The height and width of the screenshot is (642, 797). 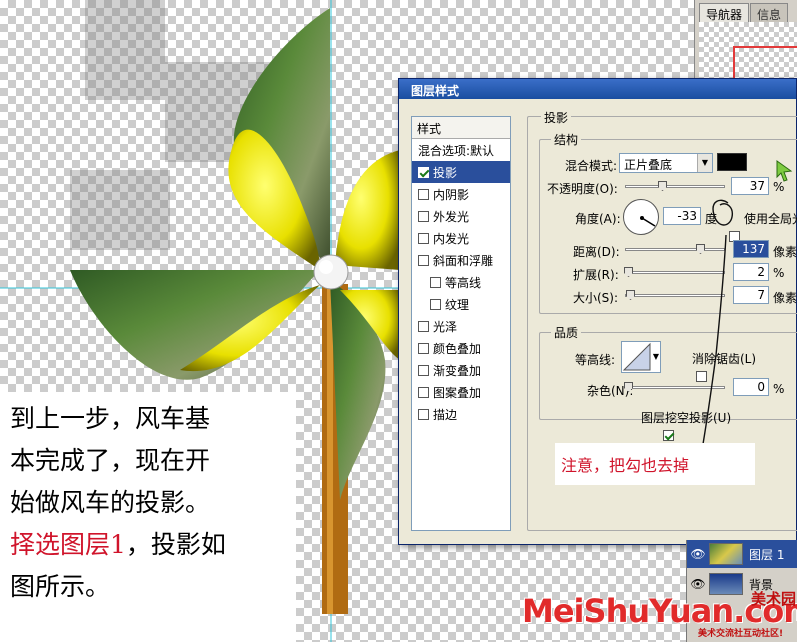 What do you see at coordinates (582, 189) in the screenshot?
I see `opacity-label: 不透明度(O):` at bounding box center [582, 189].